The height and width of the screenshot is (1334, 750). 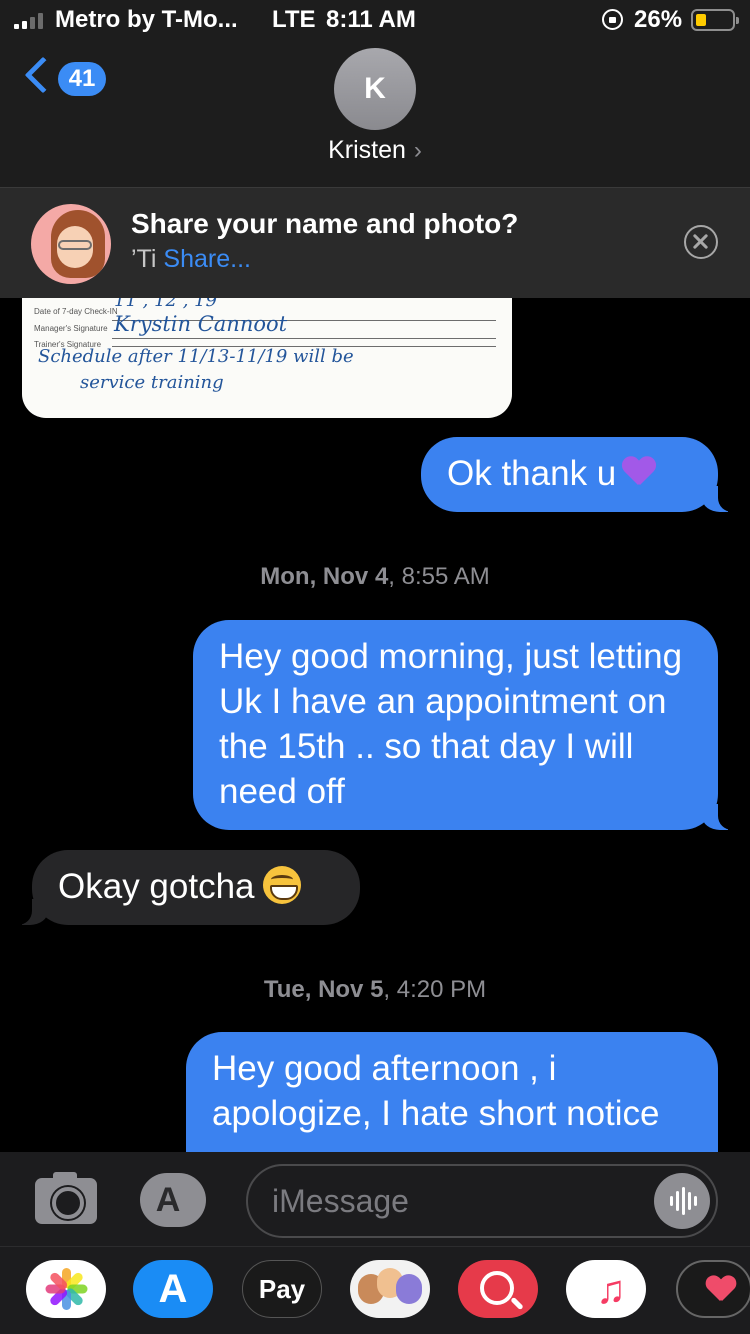 What do you see at coordinates (71, 328) in the screenshot?
I see `manager-signature-label: Manager's Signature` at bounding box center [71, 328].